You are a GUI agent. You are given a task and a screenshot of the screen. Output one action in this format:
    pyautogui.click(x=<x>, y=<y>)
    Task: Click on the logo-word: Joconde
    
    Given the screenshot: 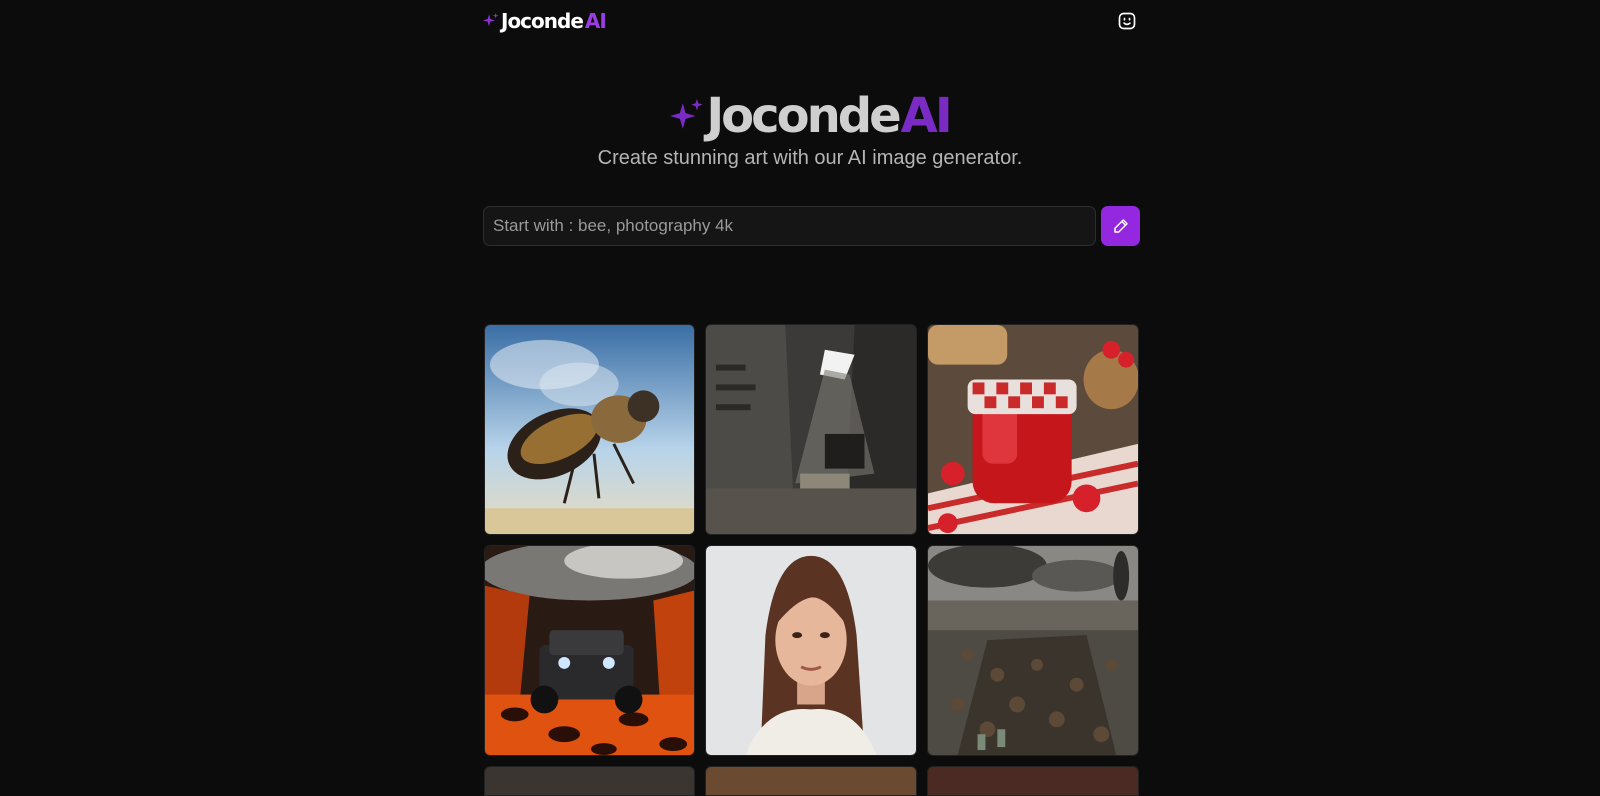 What is the action you would take?
    pyautogui.click(x=542, y=21)
    